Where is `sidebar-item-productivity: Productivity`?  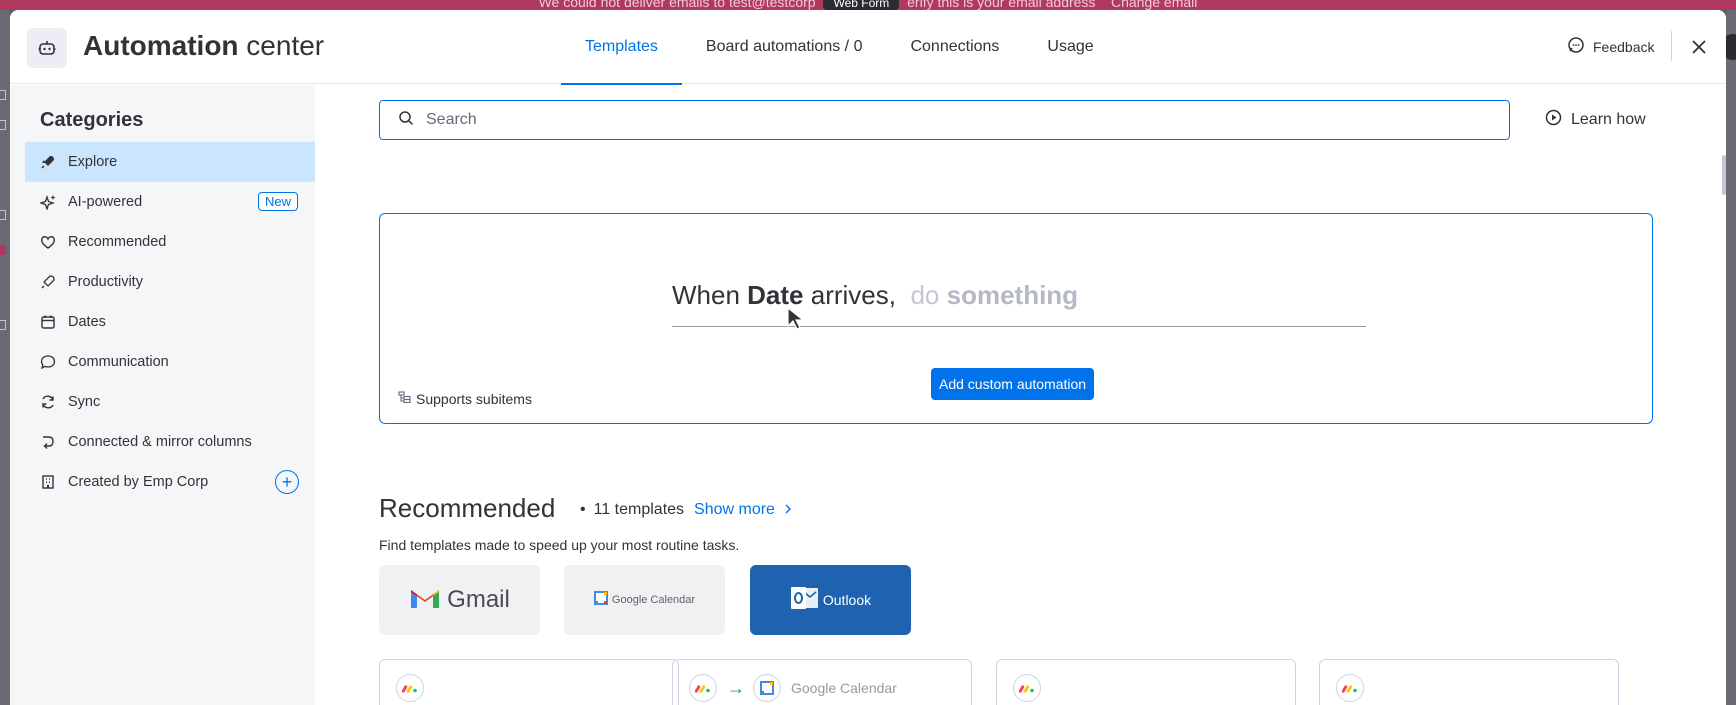 sidebar-item-productivity: Productivity is located at coordinates (170, 282).